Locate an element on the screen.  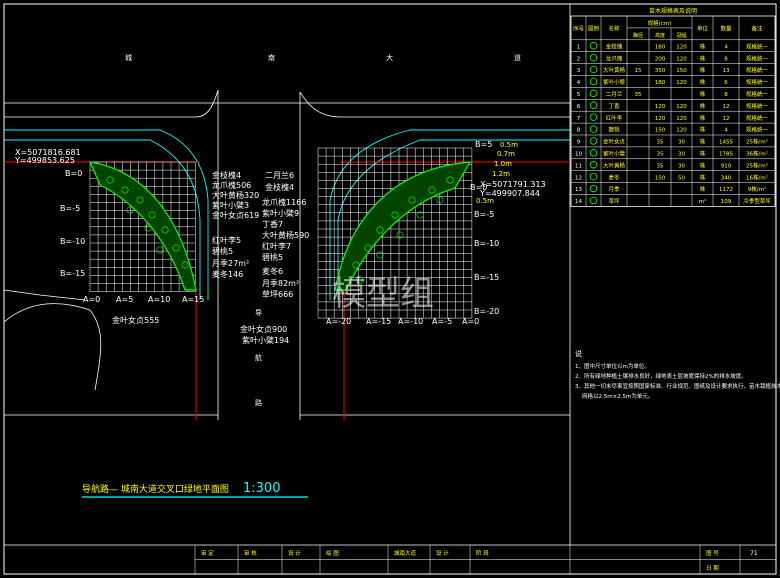
title-block-cell: 城南大道 is located at coordinates (405, 553).